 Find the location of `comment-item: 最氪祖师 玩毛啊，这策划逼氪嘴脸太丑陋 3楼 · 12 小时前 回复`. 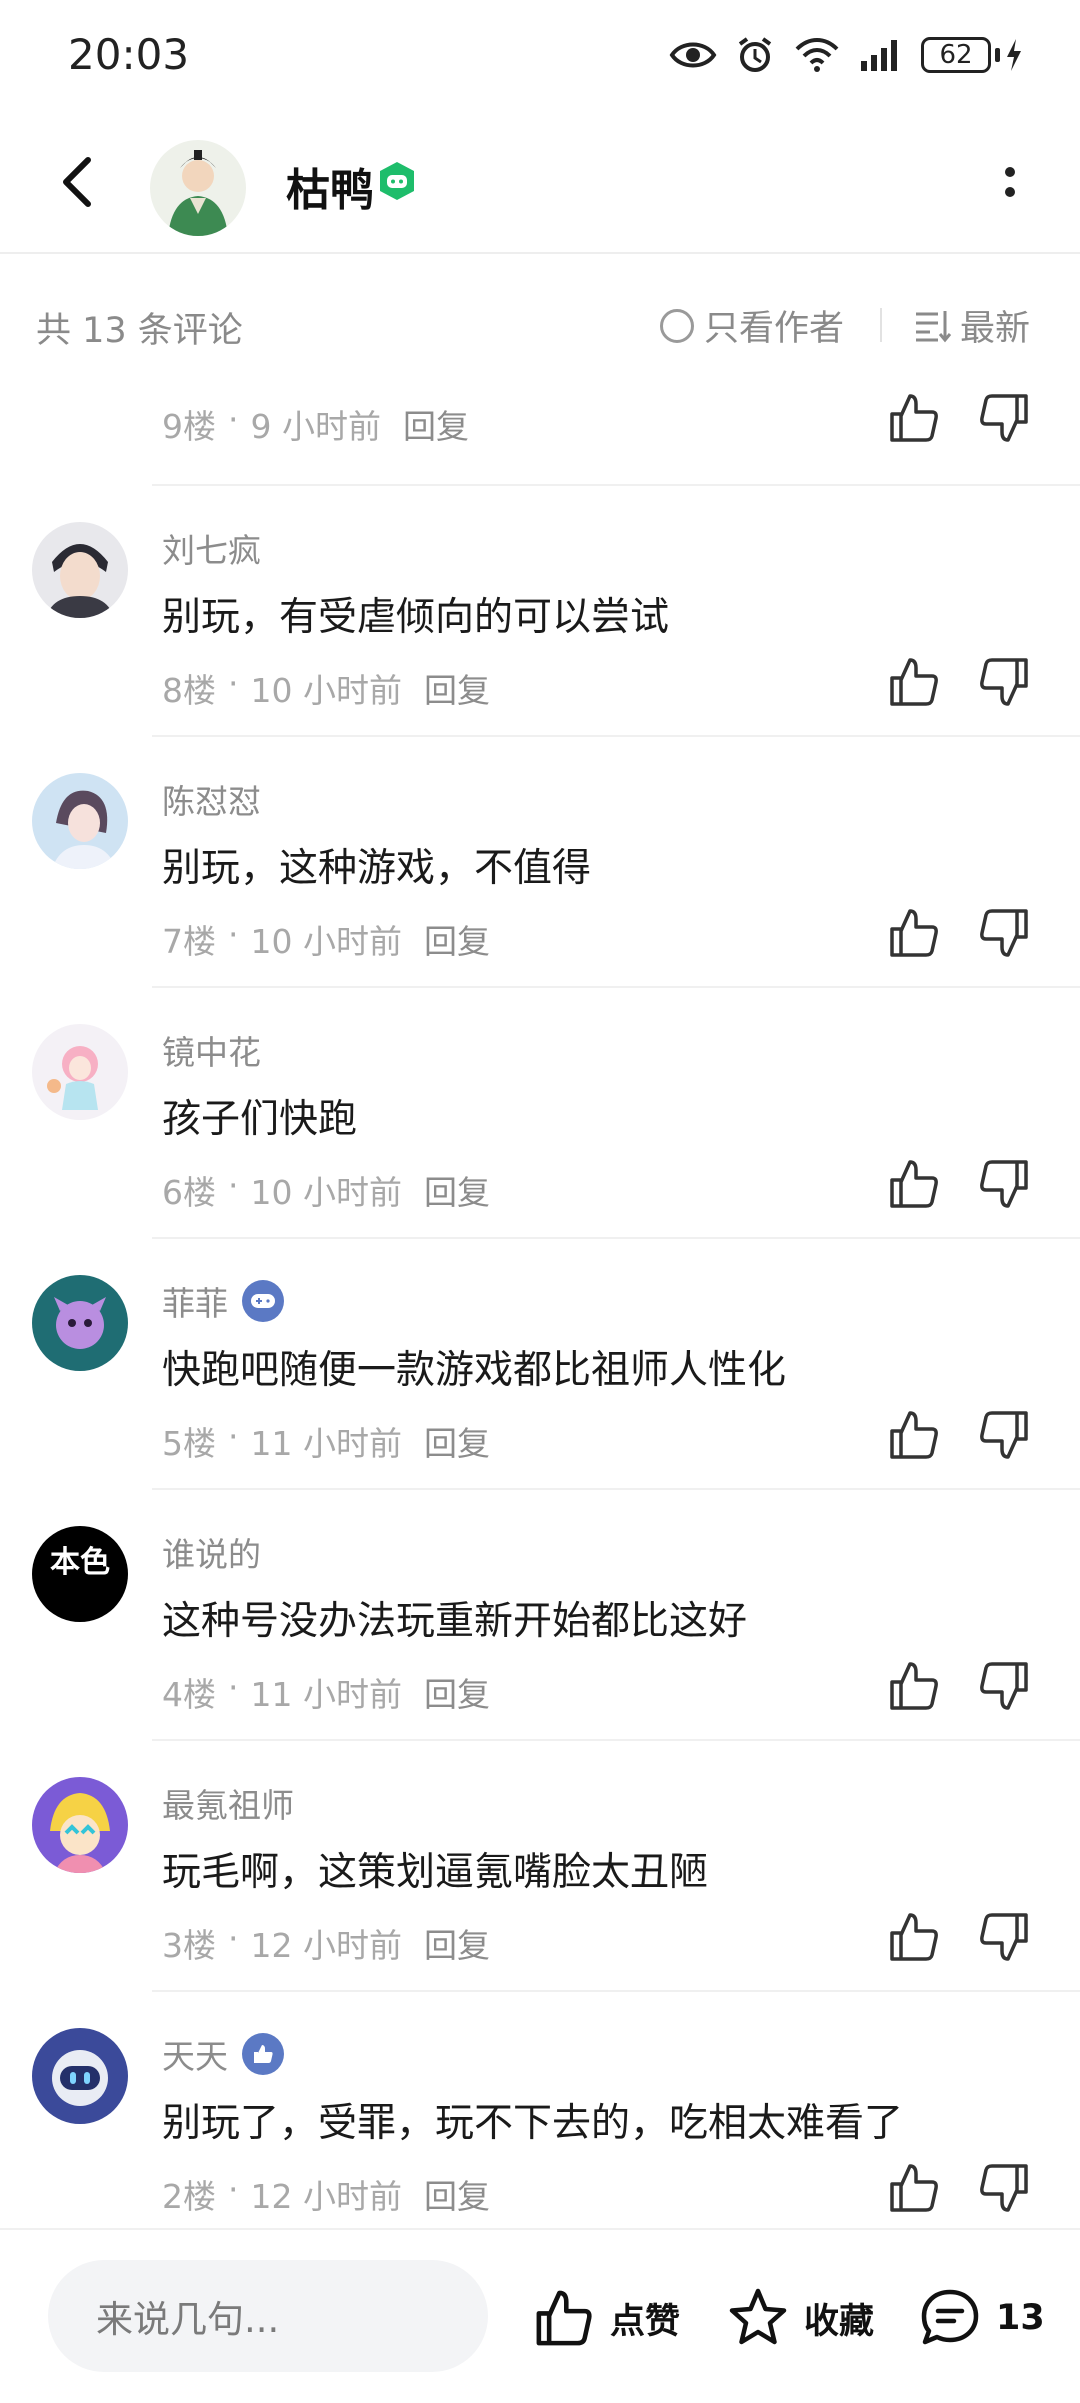

comment-item: 最氪祖师 玩毛啊，这策划逼氪嘴脸太丑陋 3楼 · 12 小时前 回复 is located at coordinates (540, 1866).